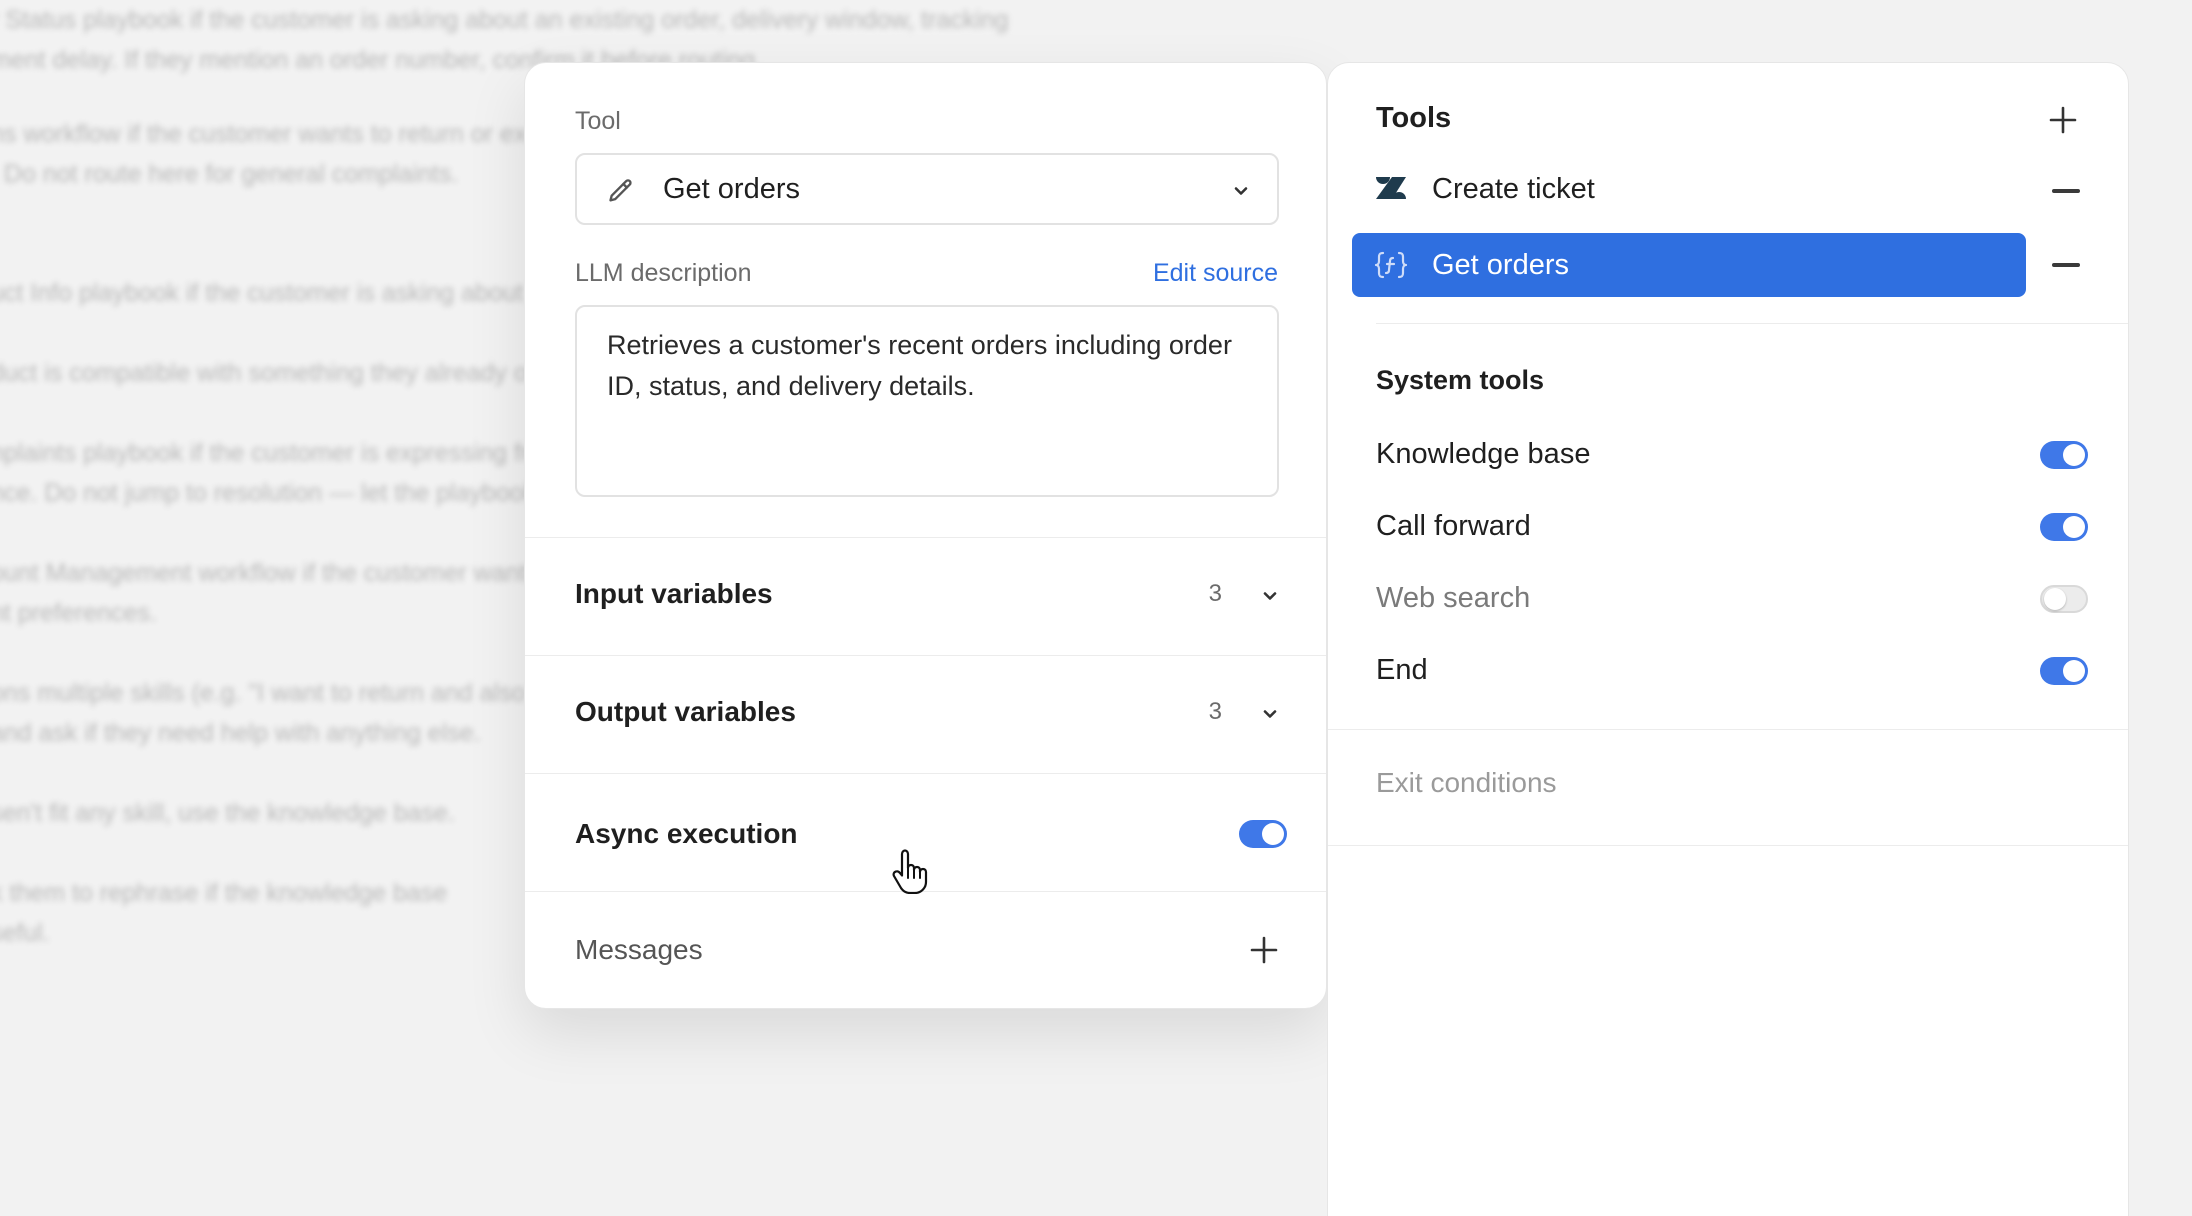  Describe the element at coordinates (910, 871) in the screenshot. I see `hand-cursor-icon` at that location.